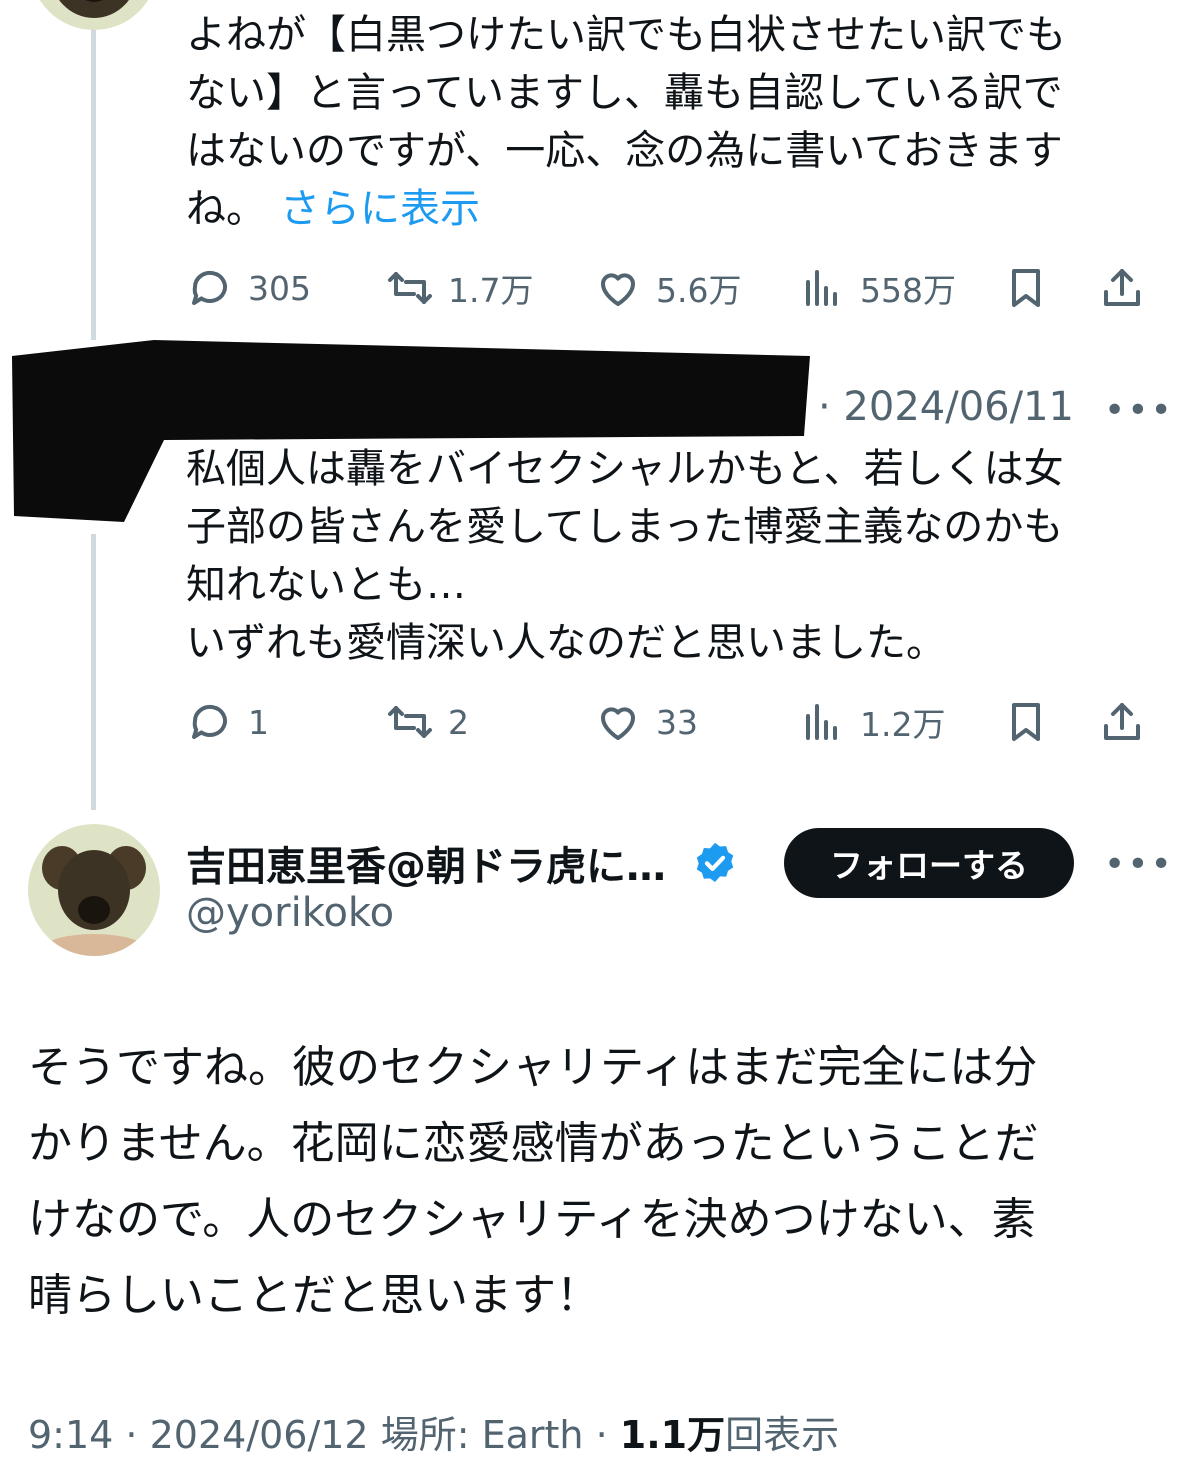 Image resolution: width=1179 pixels, height=1474 pixels. Describe the element at coordinates (458, 722) in the screenshot. I see `repost-count: 2` at that location.